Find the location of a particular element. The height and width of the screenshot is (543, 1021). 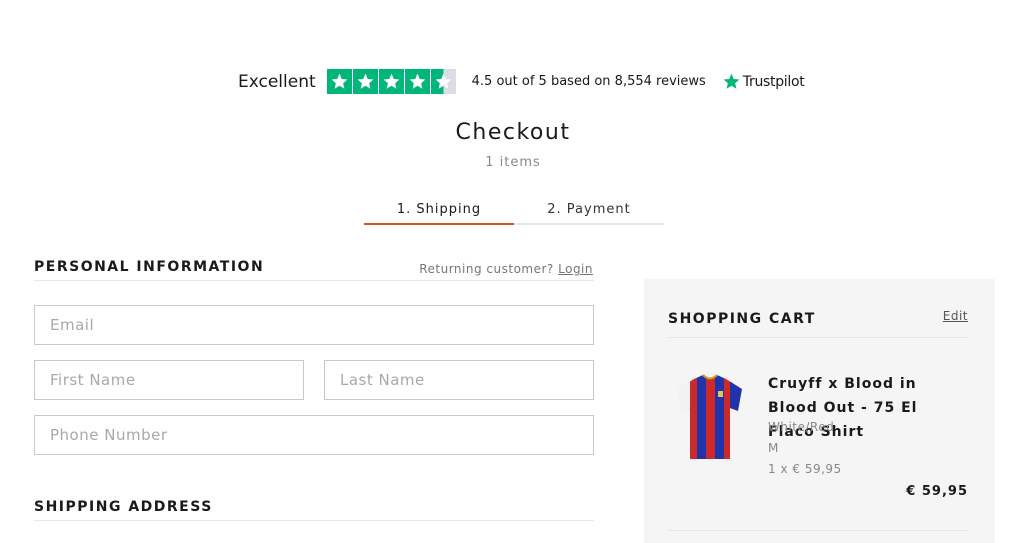

trustpilot-logo: Trustpilot is located at coordinates (763, 81).